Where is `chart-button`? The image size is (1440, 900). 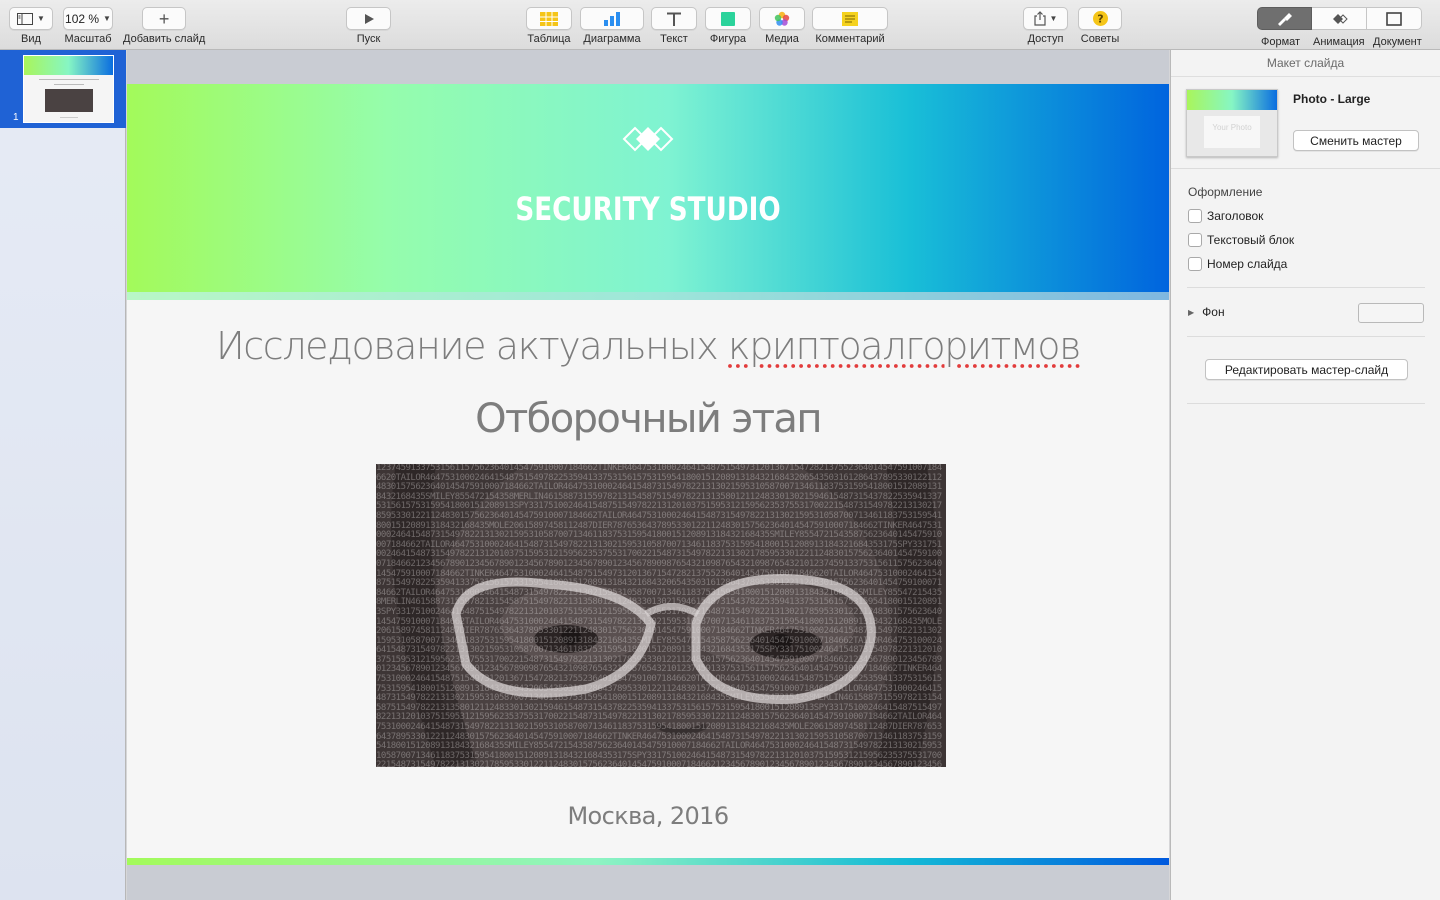
chart-button is located at coordinates (612, 18).